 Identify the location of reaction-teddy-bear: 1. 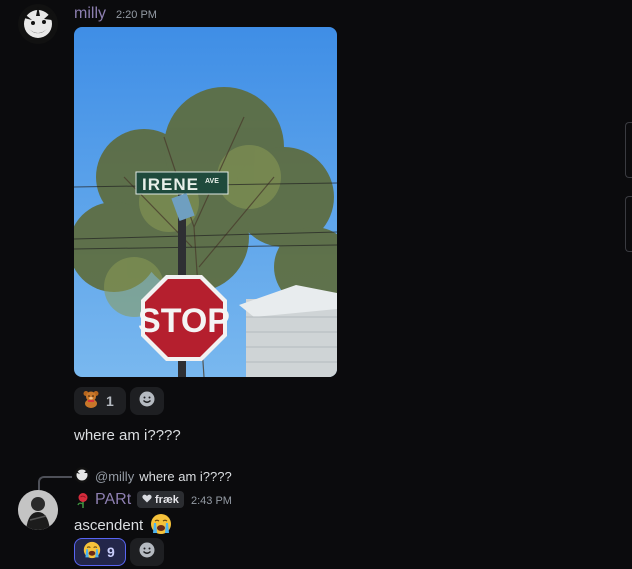
(100, 401).